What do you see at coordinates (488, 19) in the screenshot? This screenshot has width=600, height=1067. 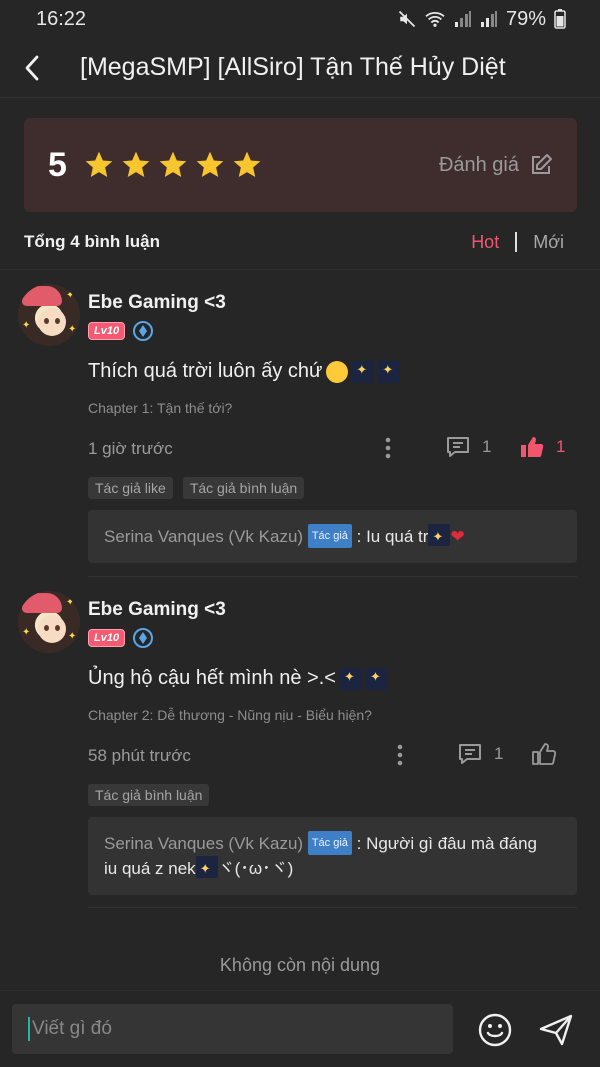 I see `signal2-icon` at bounding box center [488, 19].